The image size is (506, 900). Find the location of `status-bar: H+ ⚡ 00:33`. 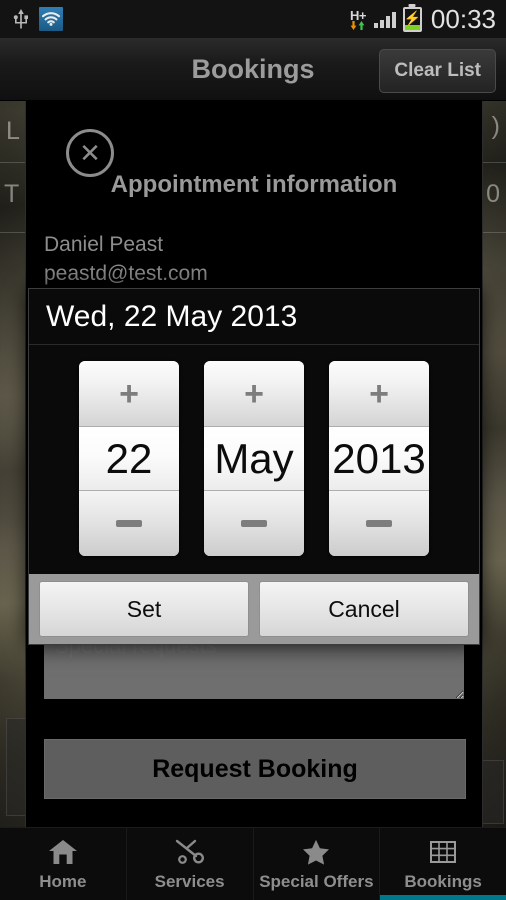

status-bar: H+ ⚡ 00:33 is located at coordinates (253, 19).